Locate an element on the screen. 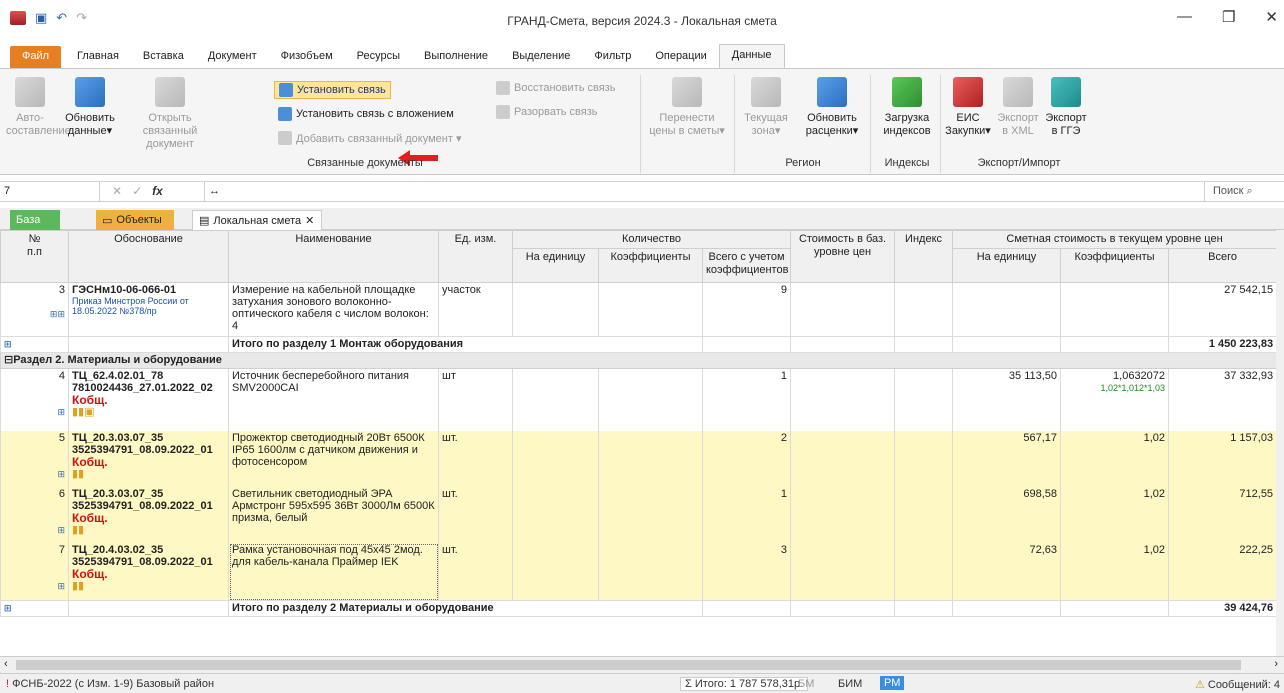  col-base-cost: Стоимость в баз. уровне цен is located at coordinates (843, 256).